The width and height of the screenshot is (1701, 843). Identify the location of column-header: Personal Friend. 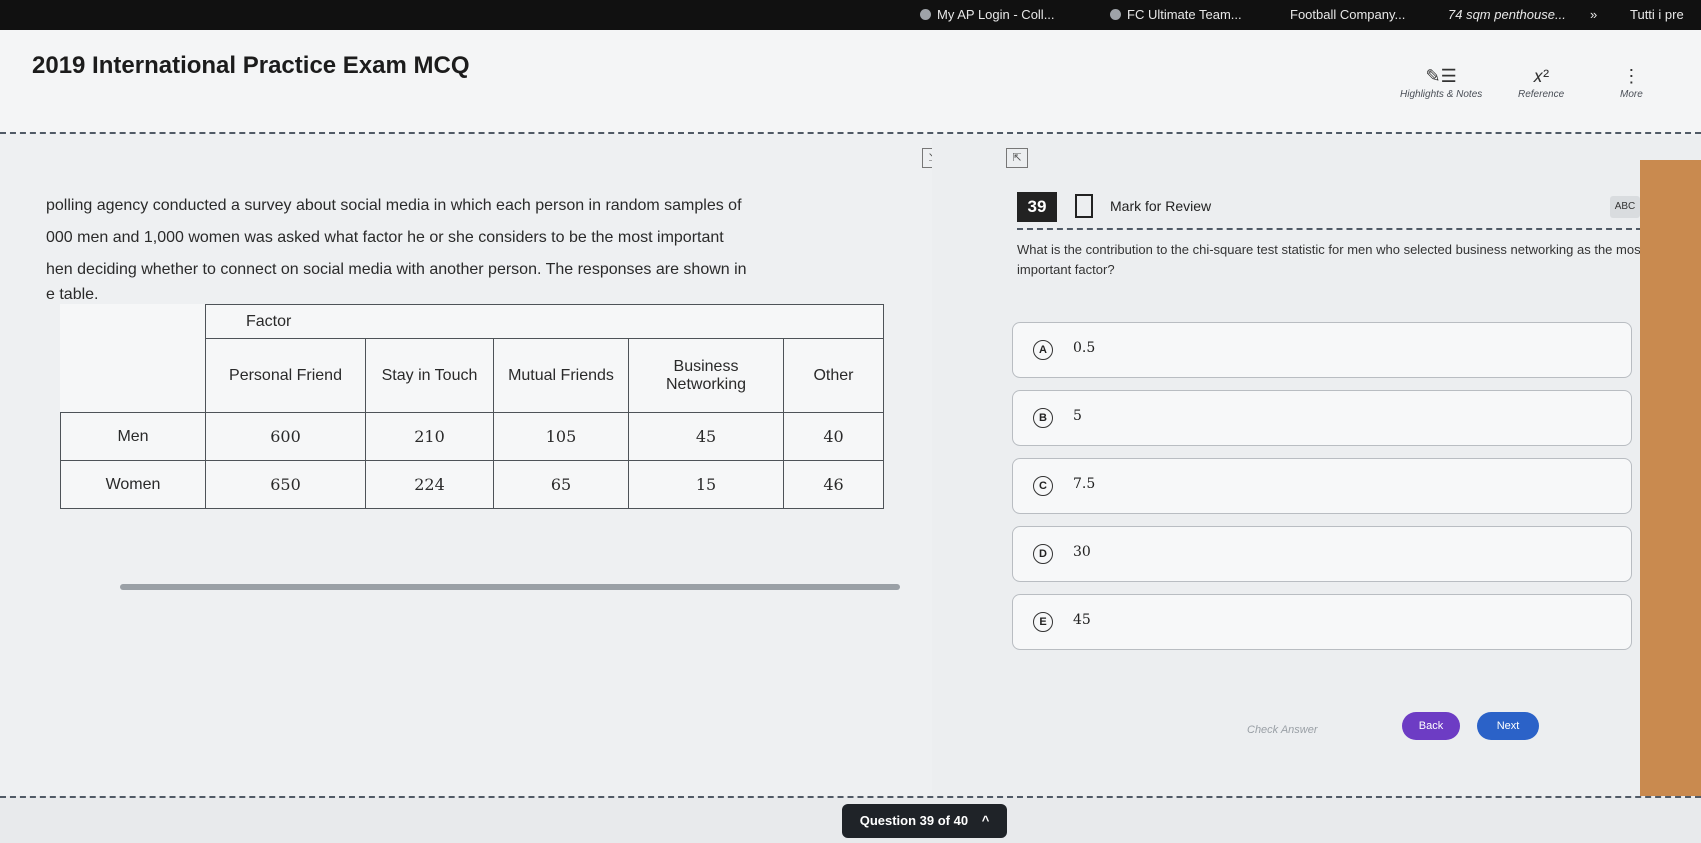
(285, 375).